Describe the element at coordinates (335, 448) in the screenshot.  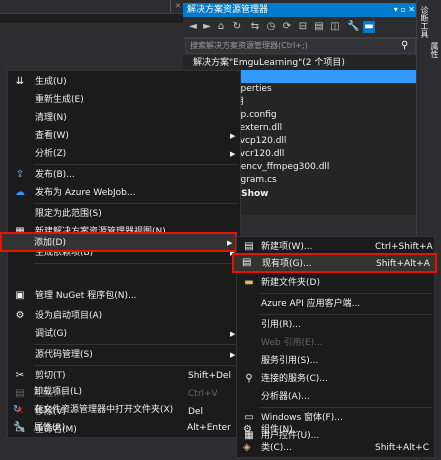
I see `submenu-item-class: ◈ 类(C)... Shift+Alt+C` at that location.